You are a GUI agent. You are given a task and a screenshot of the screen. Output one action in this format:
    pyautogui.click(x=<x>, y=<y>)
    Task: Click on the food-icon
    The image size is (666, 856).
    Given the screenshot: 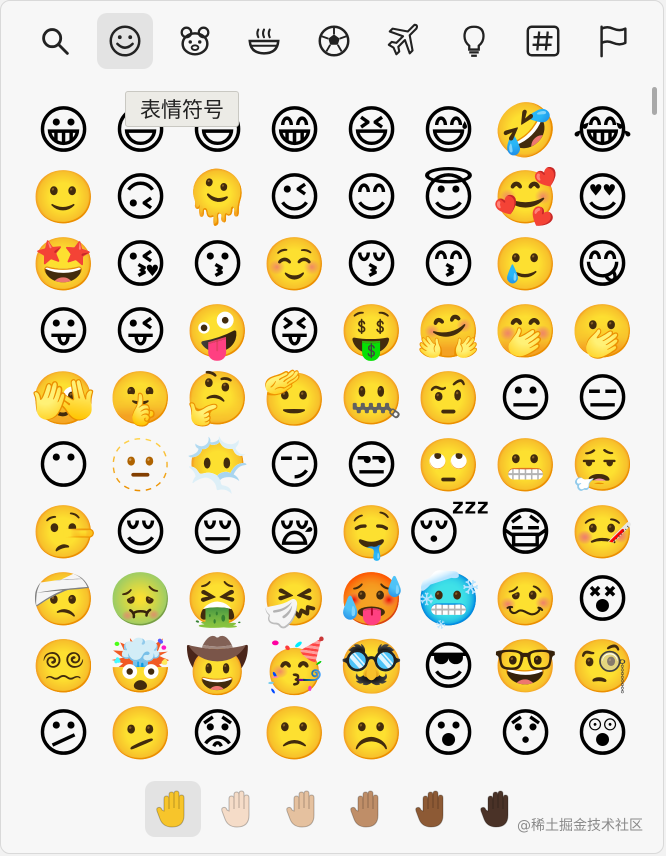 What is the action you would take?
    pyautogui.click(x=264, y=41)
    